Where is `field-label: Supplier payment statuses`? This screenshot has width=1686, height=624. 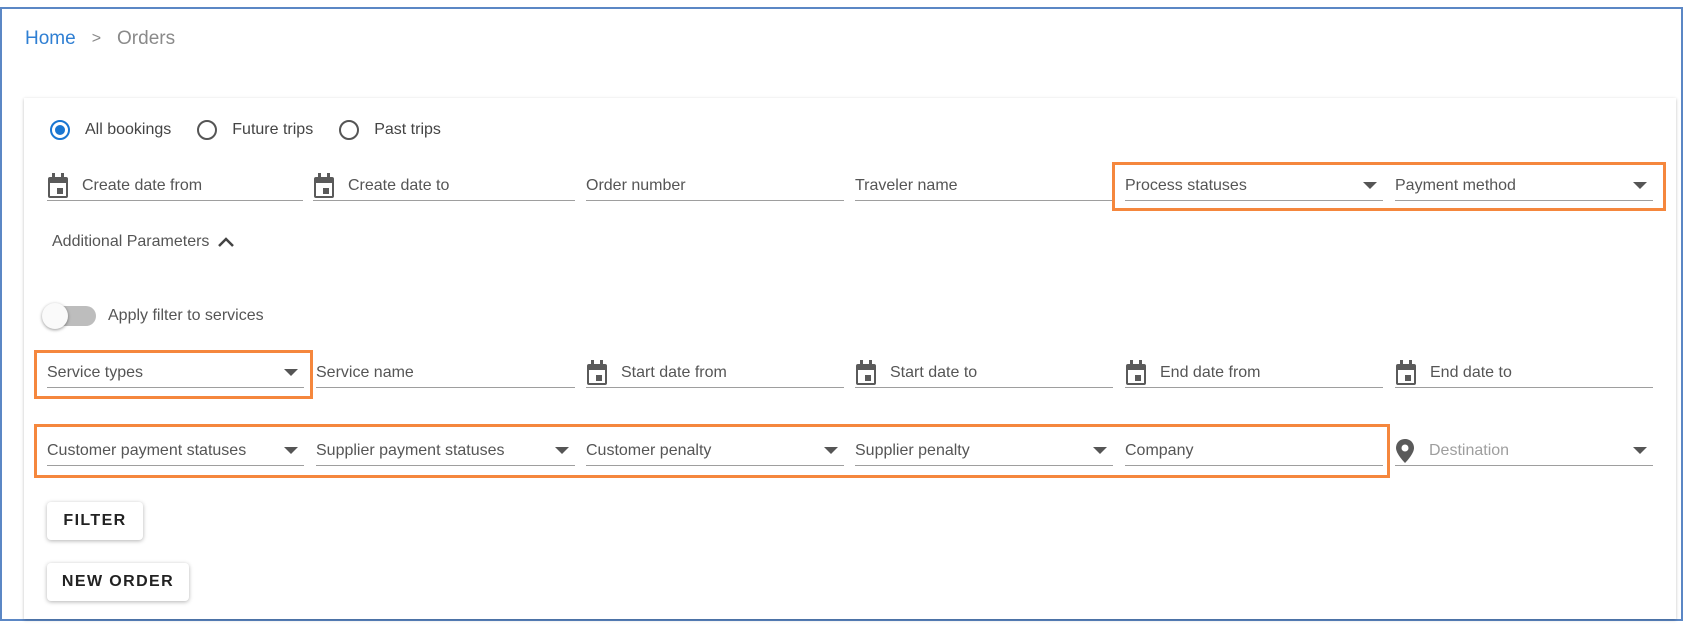 field-label: Supplier payment statuses is located at coordinates (410, 450).